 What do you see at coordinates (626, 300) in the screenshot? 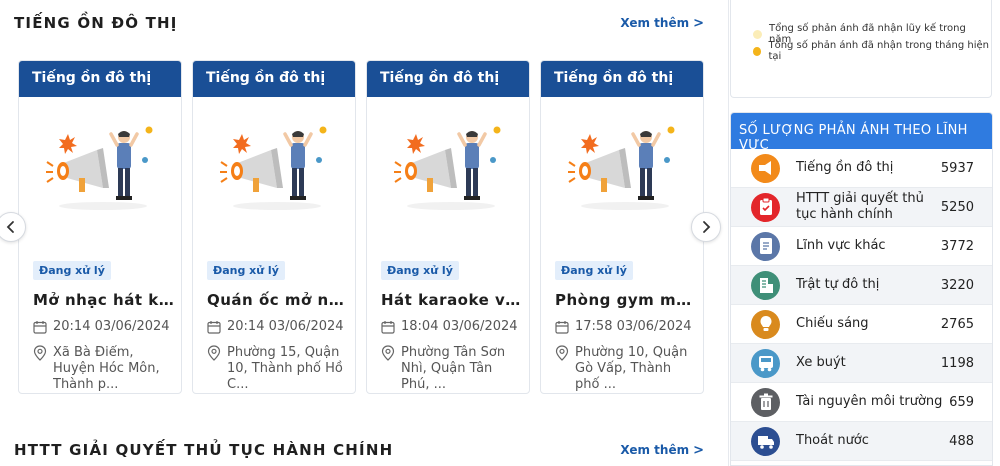
I see `card-title: Phòng gym mở nhạc` at bounding box center [626, 300].